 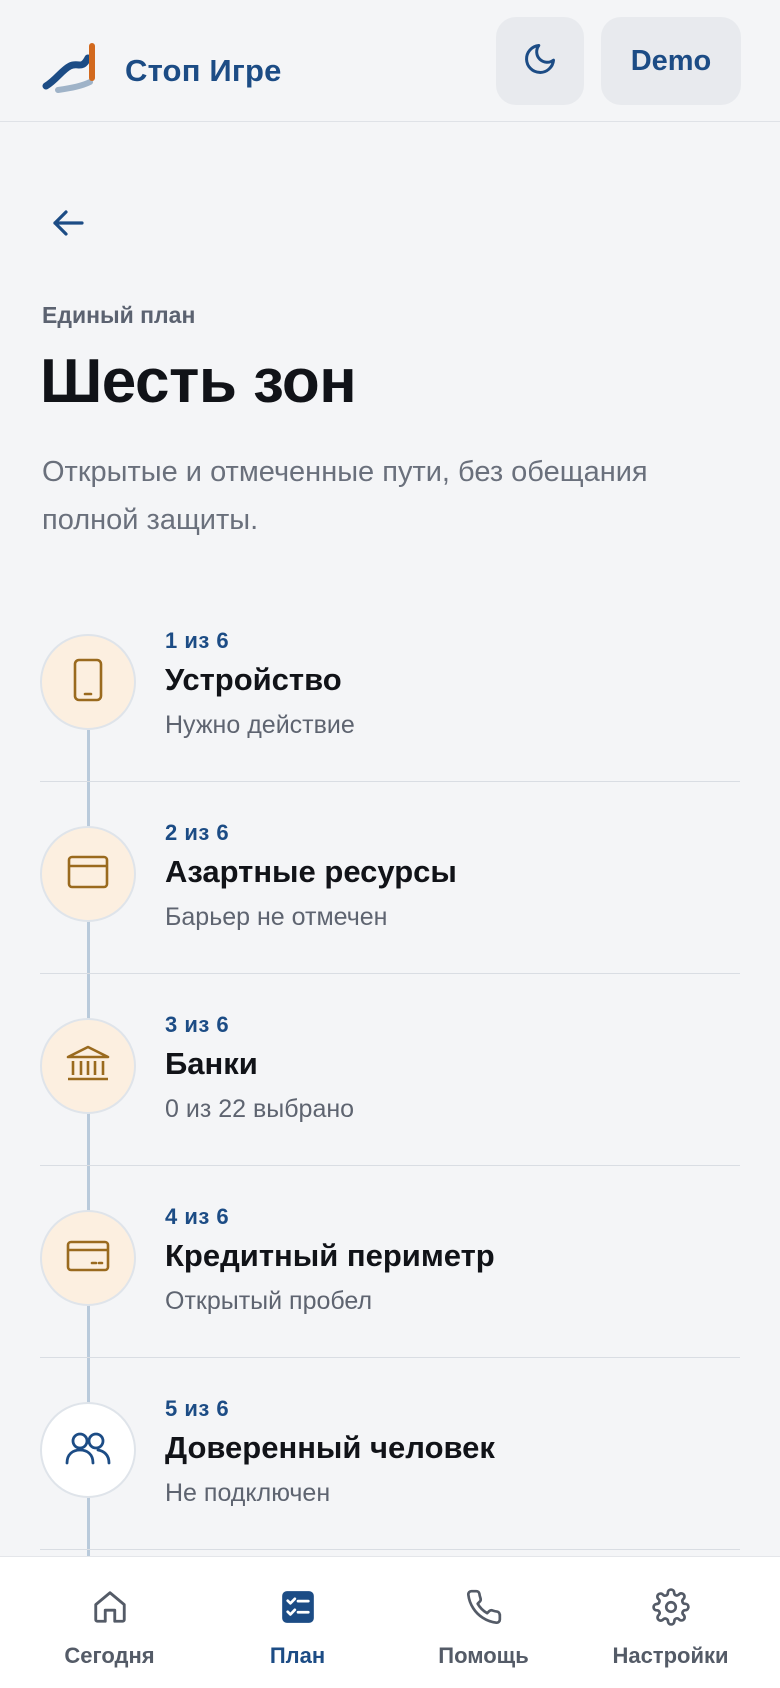 I want to click on home-icon, so click(x=110, y=1607).